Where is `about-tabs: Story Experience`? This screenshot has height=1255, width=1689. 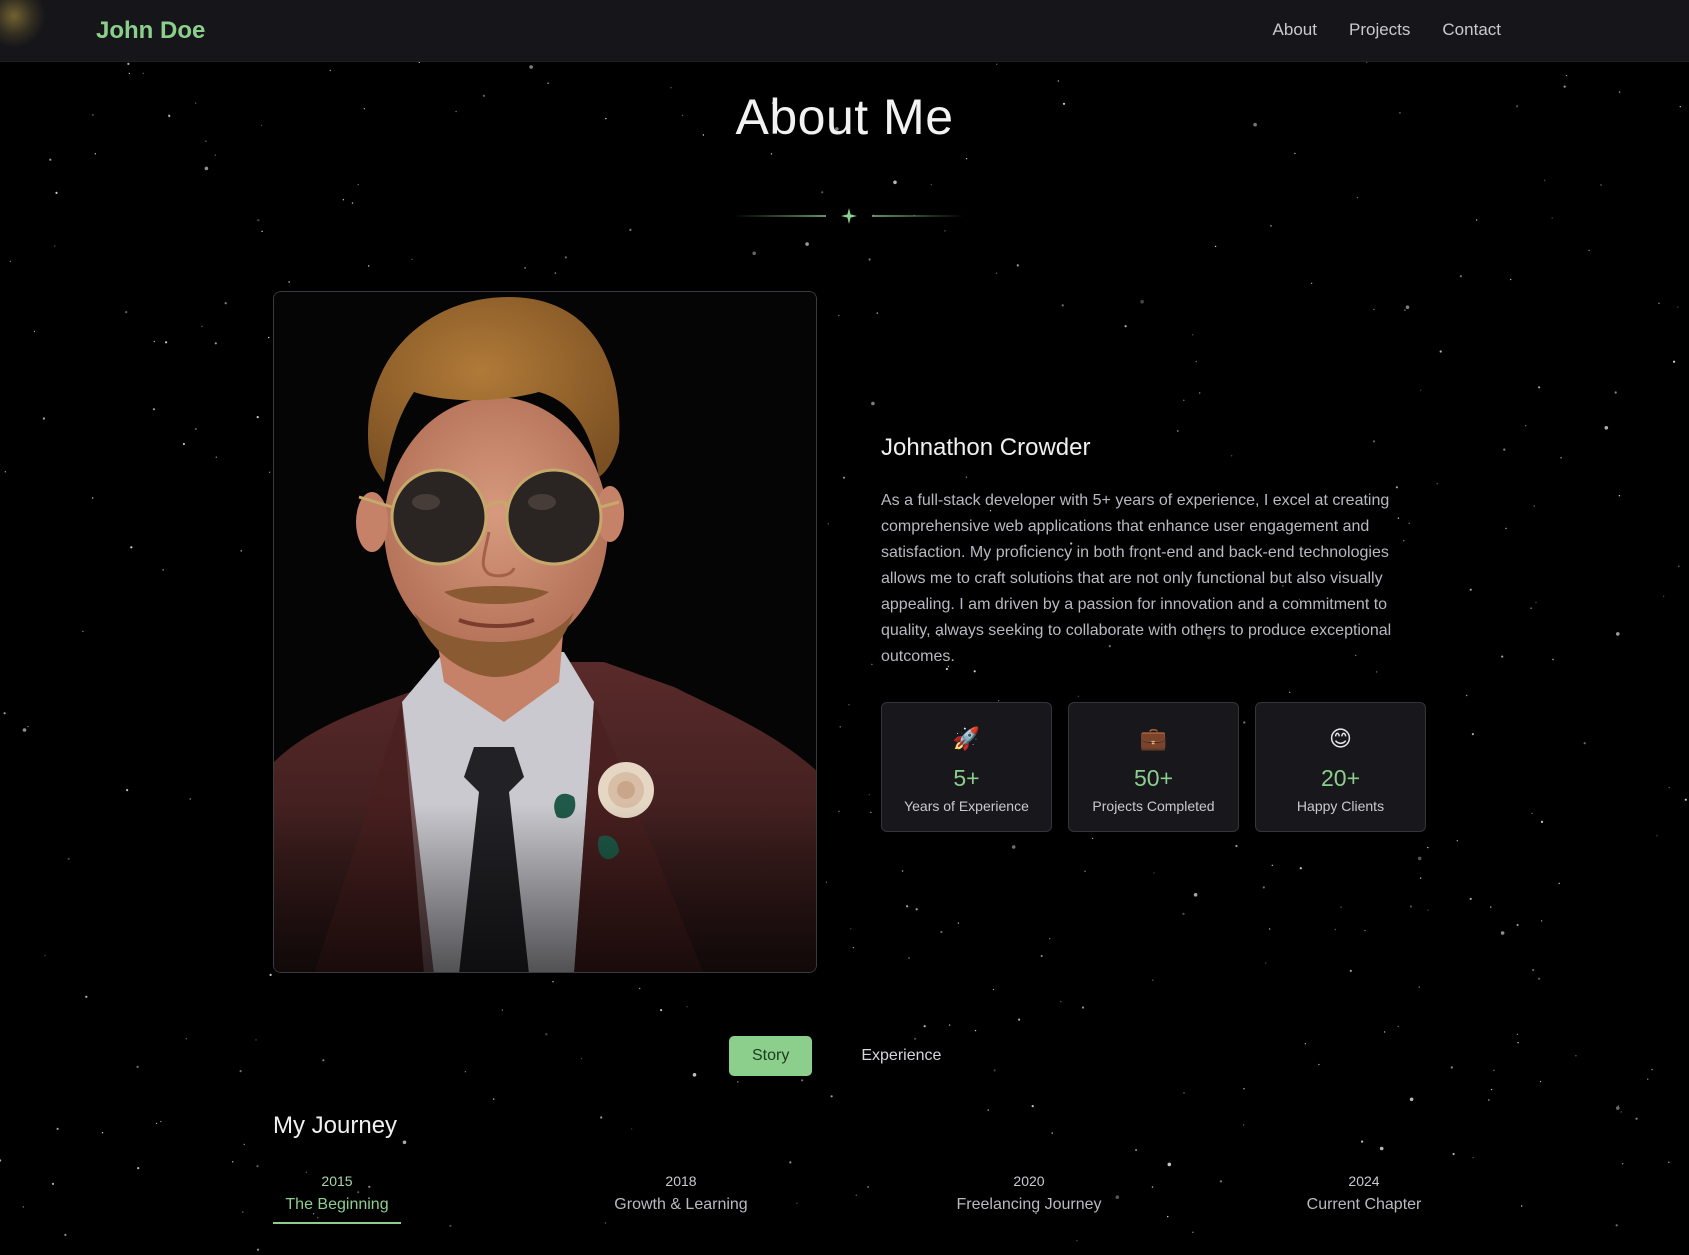 about-tabs: Story Experience is located at coordinates (849, 1056).